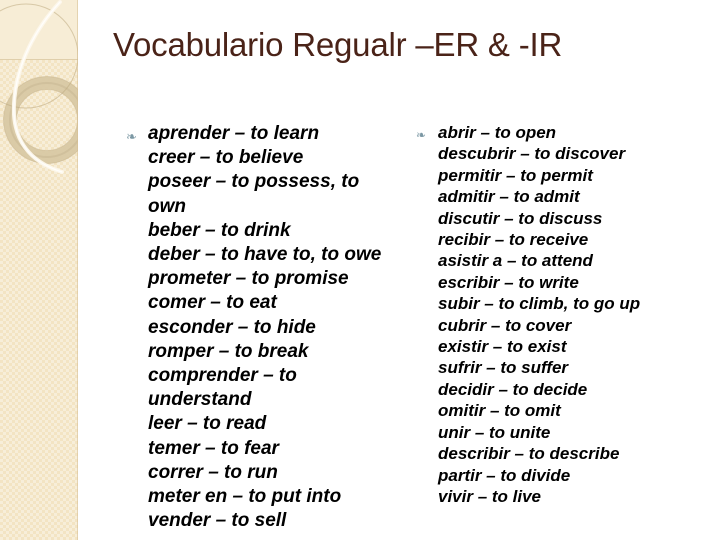 The image size is (720, 540). I want to click on vocabulary-entry: describir – to describe, so click(529, 454).